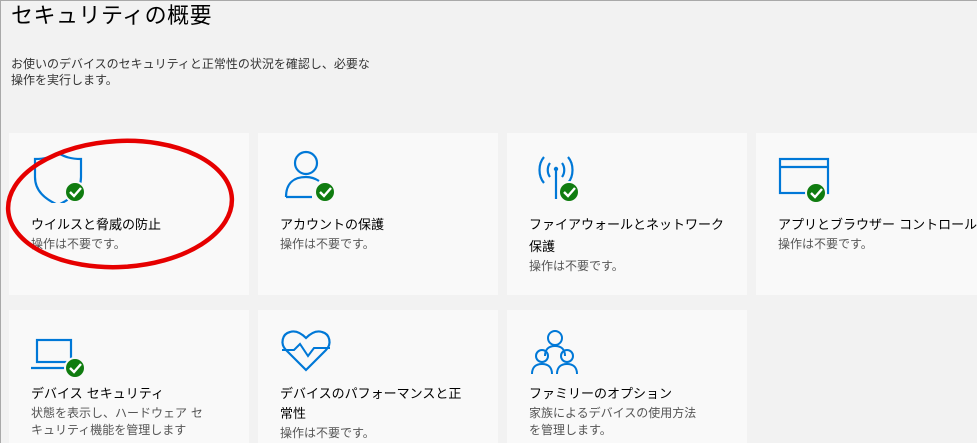  I want to click on family-icon, so click(559, 353).